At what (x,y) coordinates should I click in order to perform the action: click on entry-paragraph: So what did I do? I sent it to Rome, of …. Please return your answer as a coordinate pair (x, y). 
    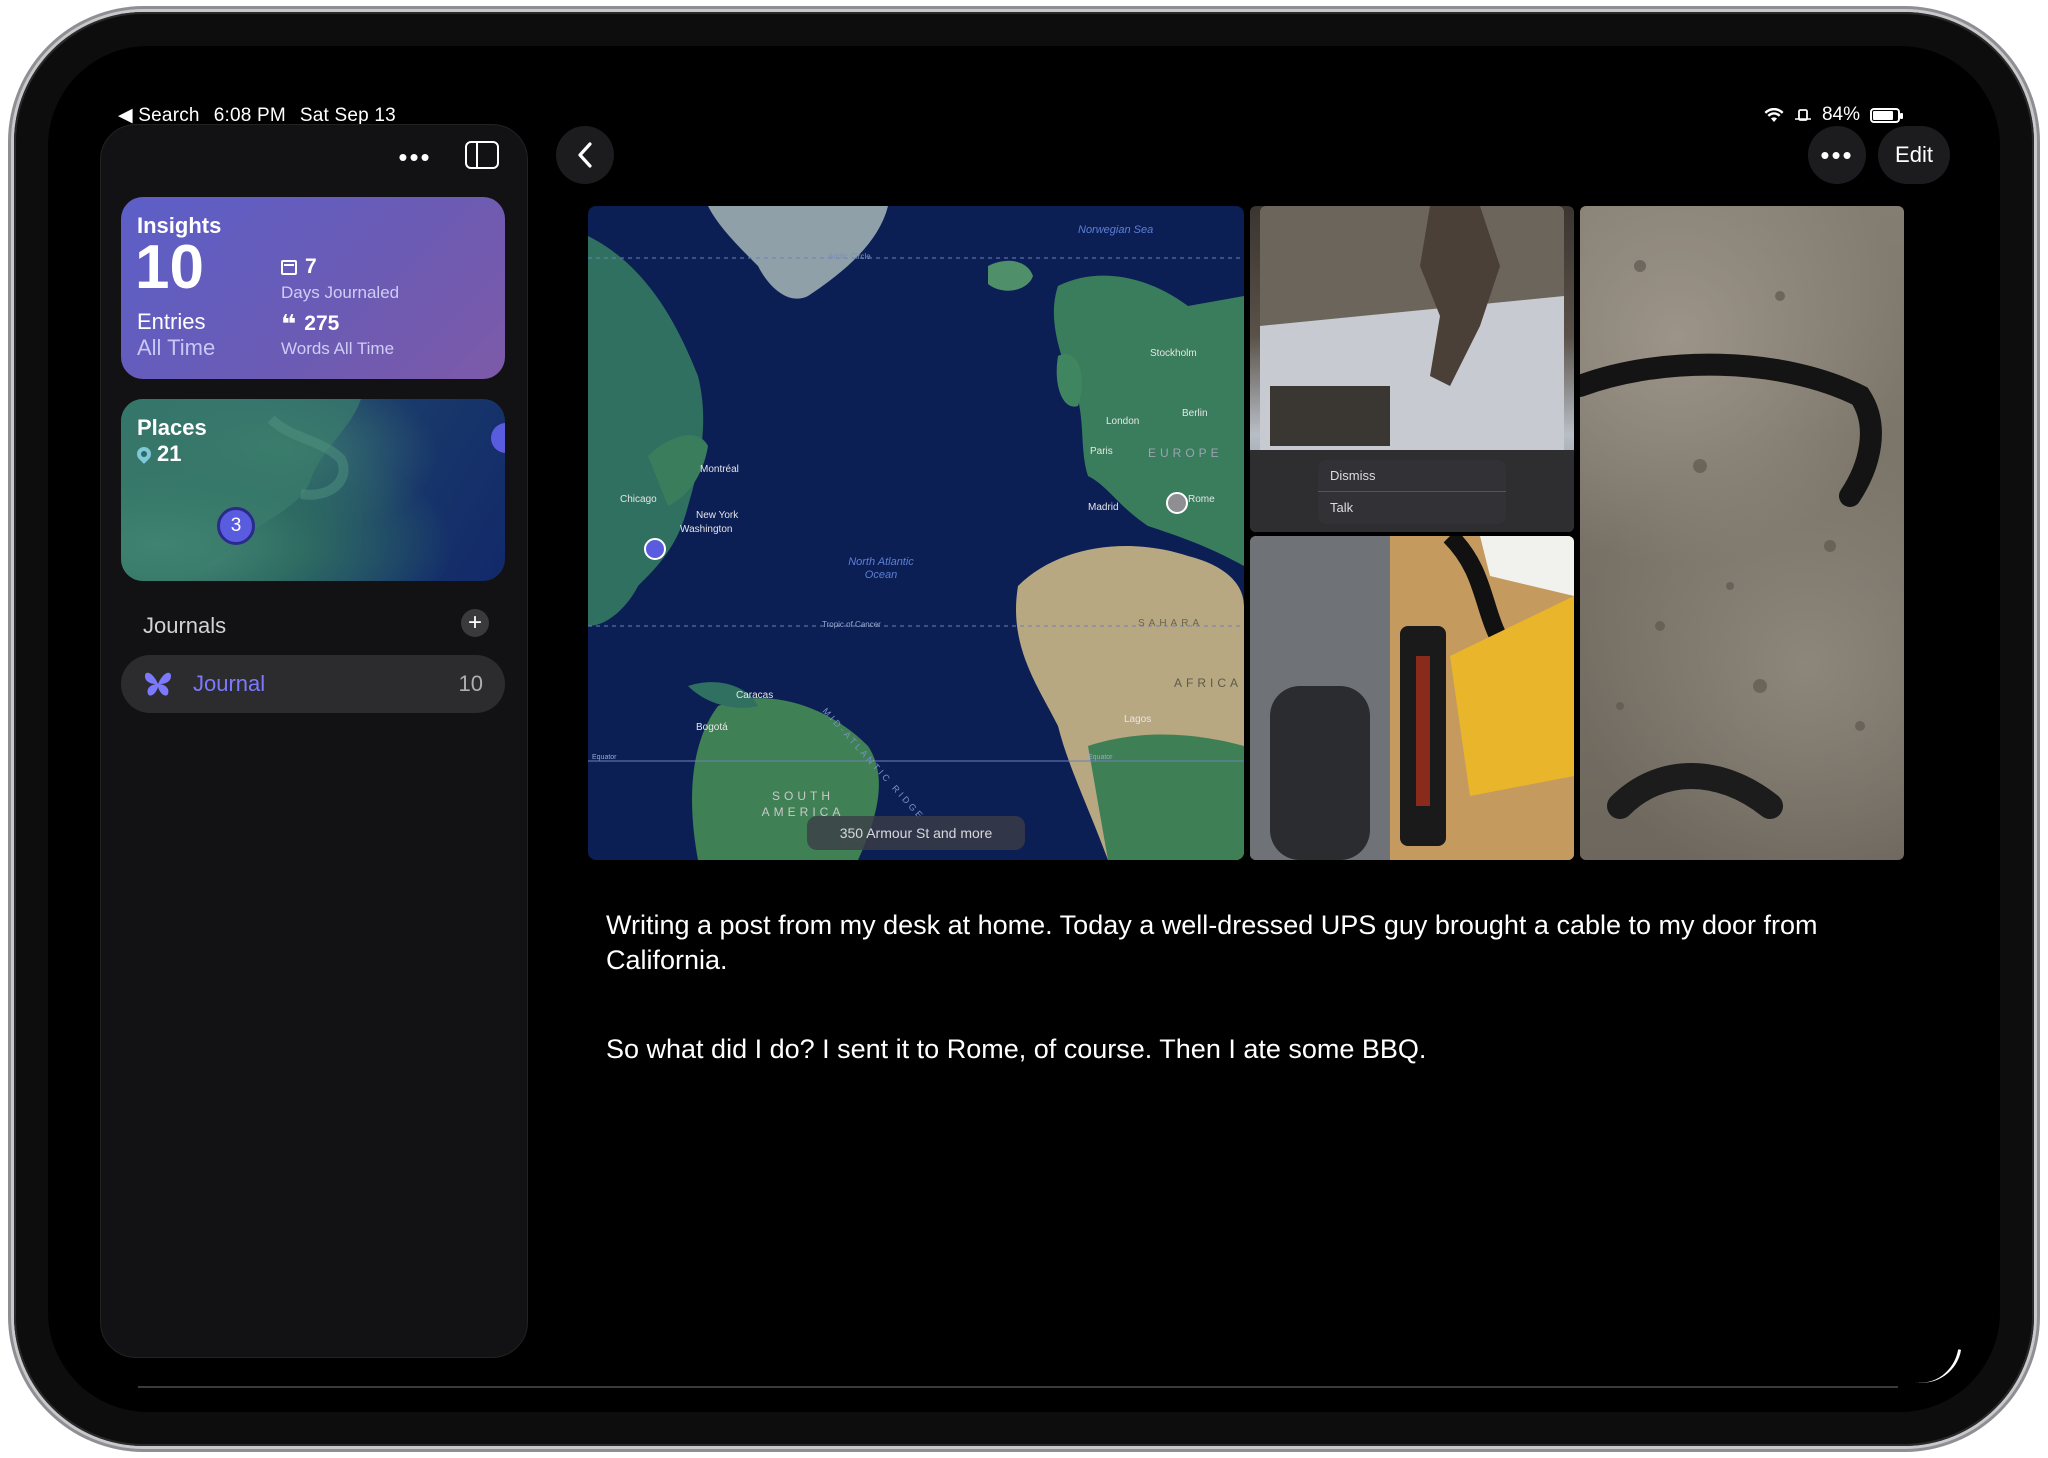
    Looking at the image, I should click on (1016, 1049).